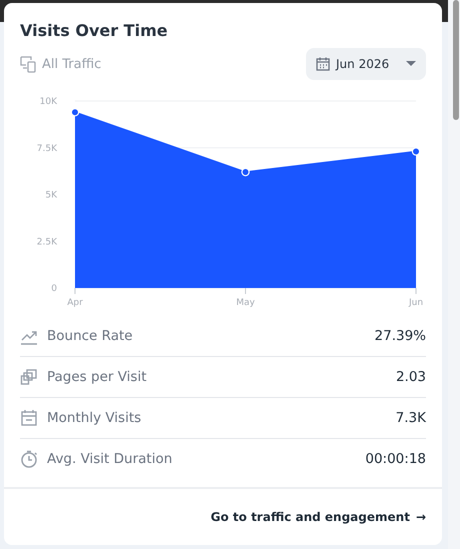  I want to click on metric-value: 27.39%, so click(400, 336).